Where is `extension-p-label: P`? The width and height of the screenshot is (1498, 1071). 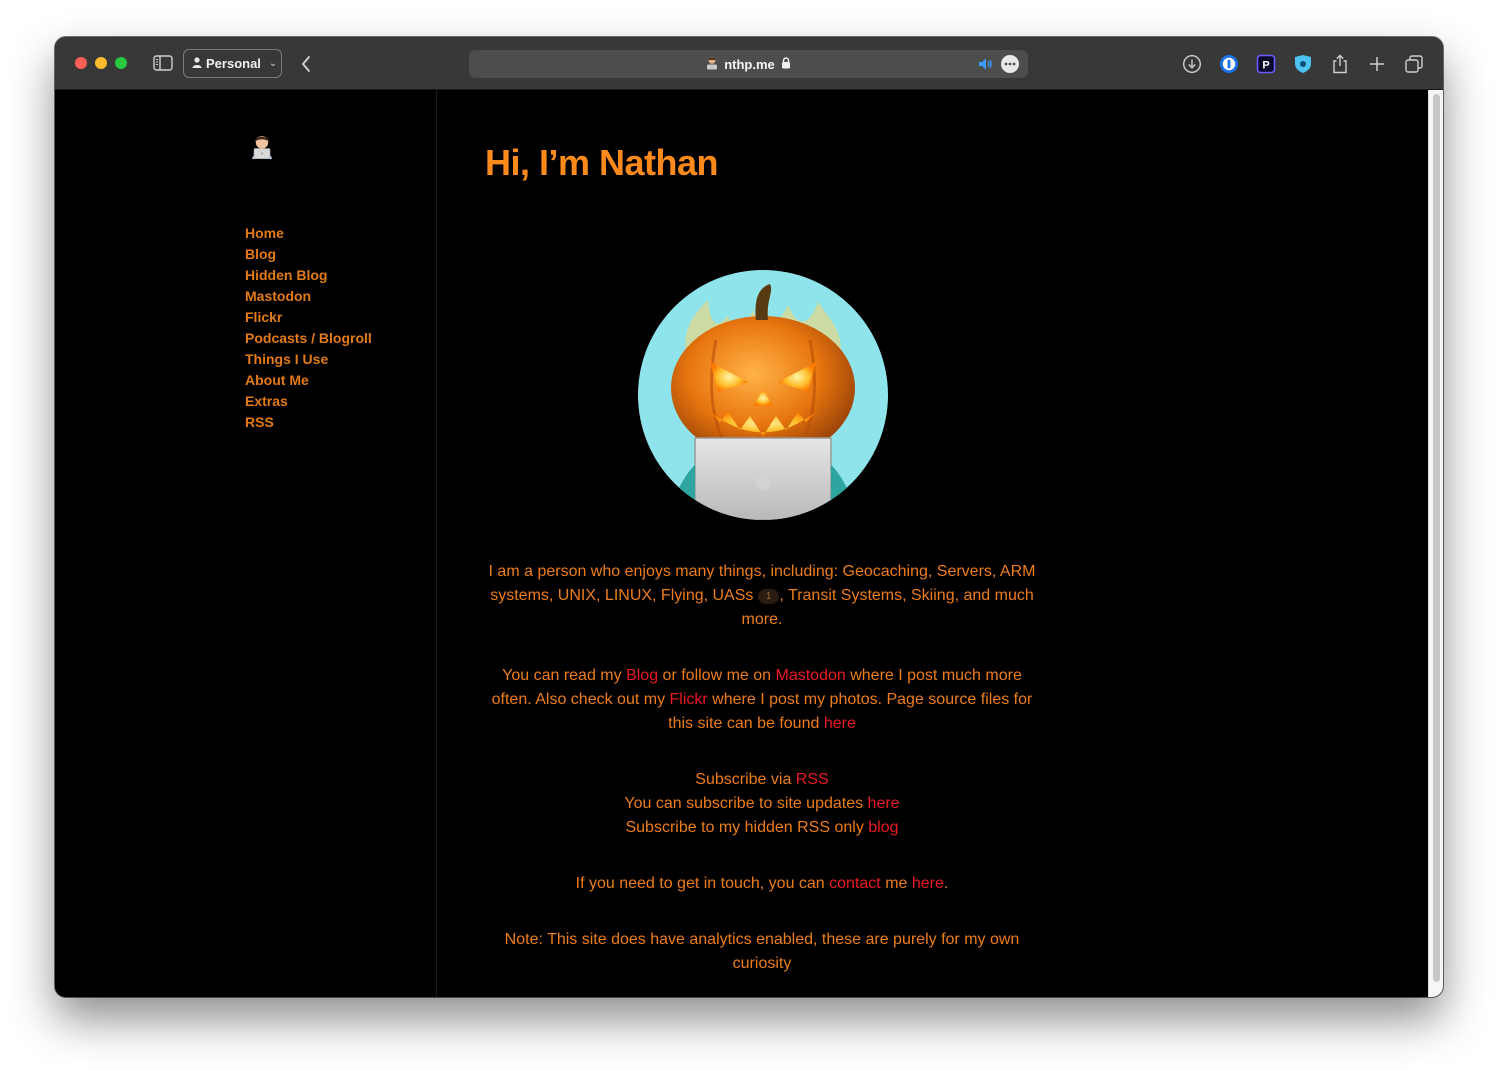
extension-p-label: P is located at coordinates (1265, 65).